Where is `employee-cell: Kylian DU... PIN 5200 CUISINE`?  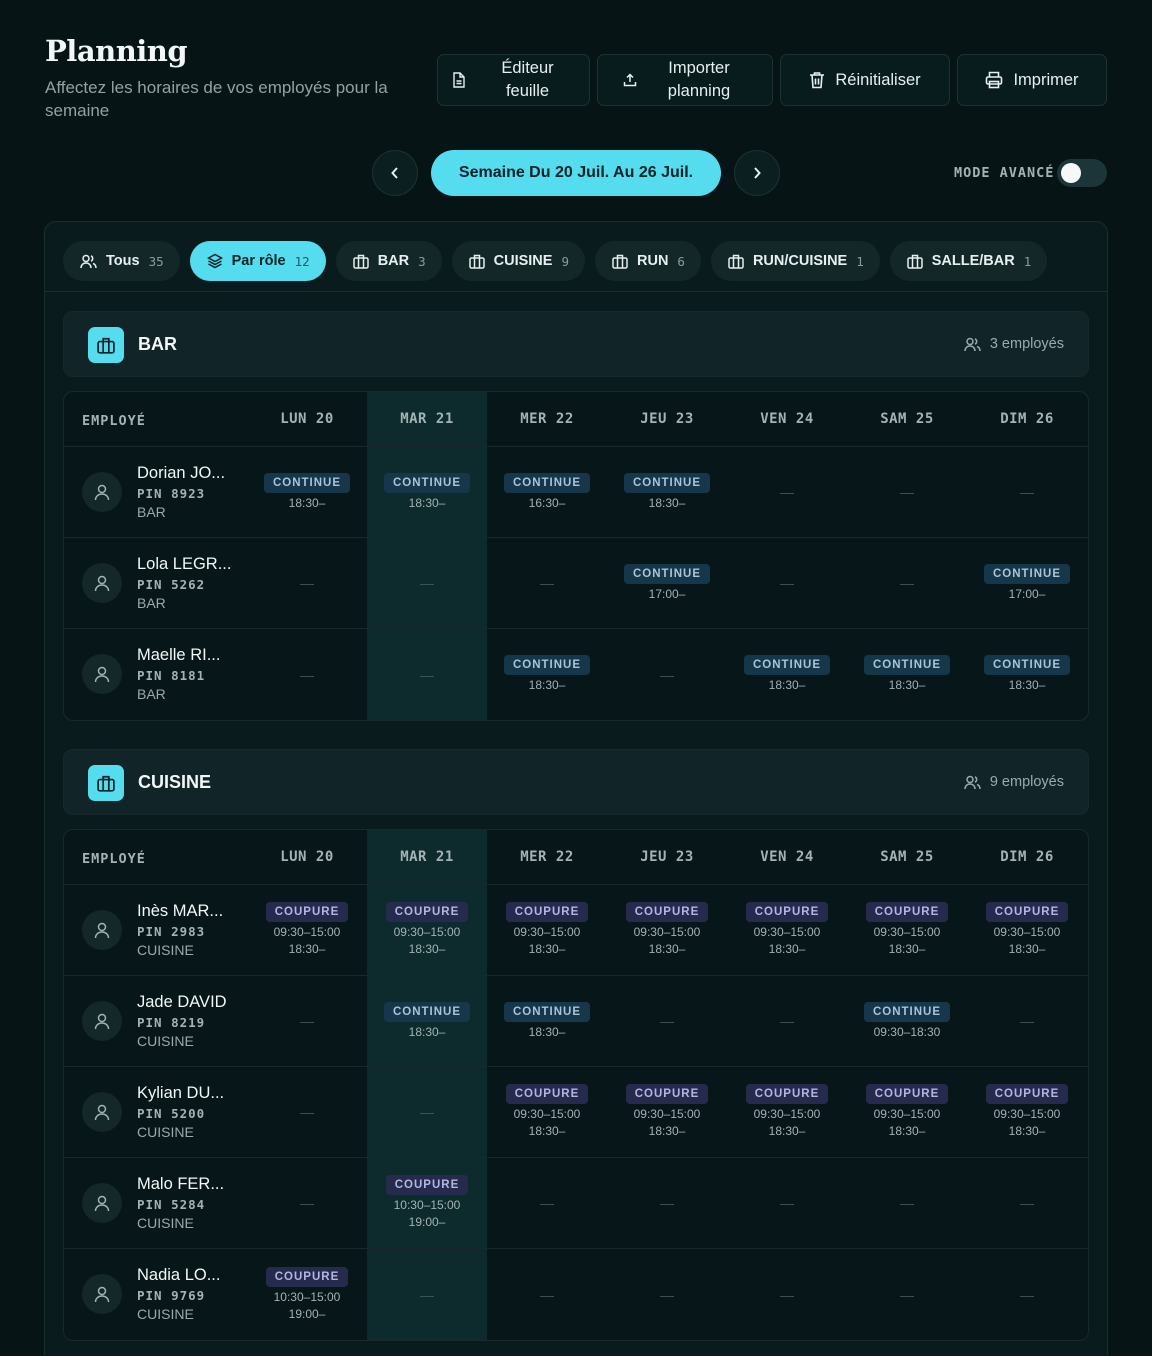
employee-cell: Kylian DU... PIN 5200 CUISINE is located at coordinates (155, 1112).